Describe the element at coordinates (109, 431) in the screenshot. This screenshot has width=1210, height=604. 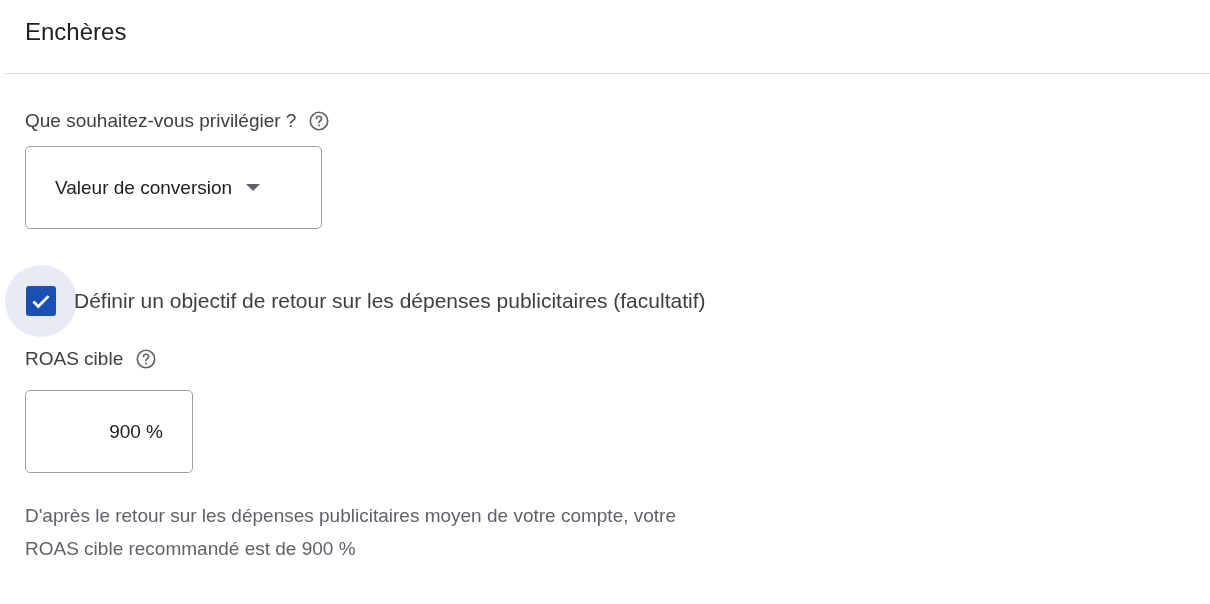
I see `roas-input-field: 900 %` at that location.